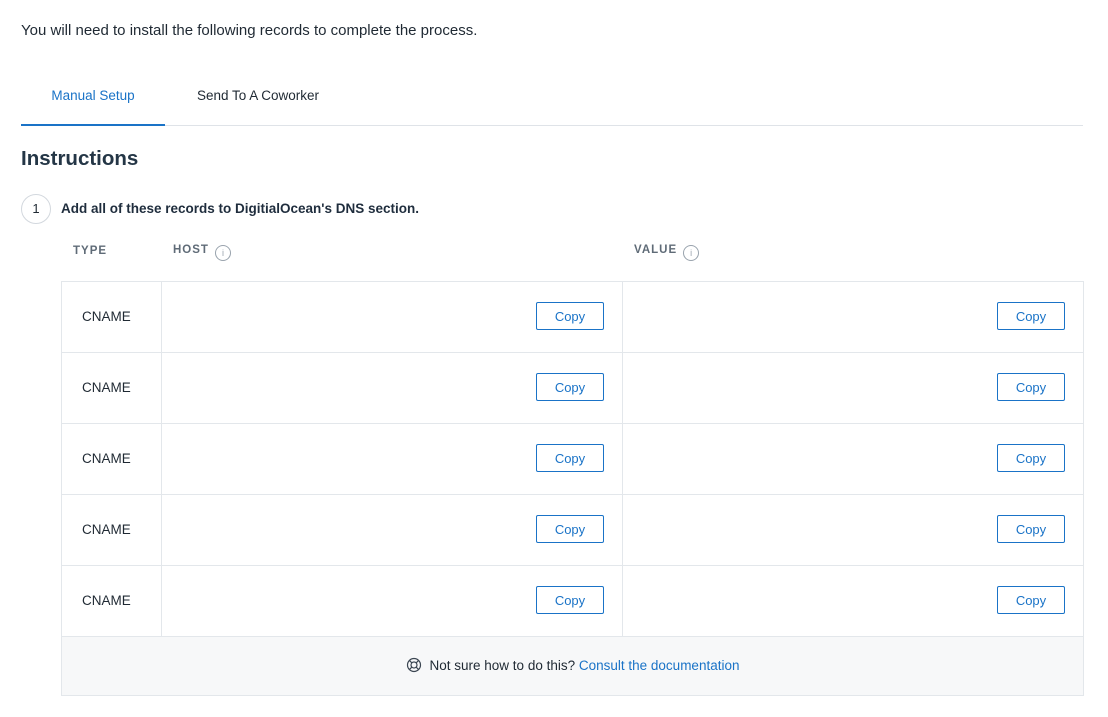 Image resolution: width=1108 pixels, height=717 pixels. What do you see at coordinates (191, 250) in the screenshot?
I see `header-host-label: HOST` at bounding box center [191, 250].